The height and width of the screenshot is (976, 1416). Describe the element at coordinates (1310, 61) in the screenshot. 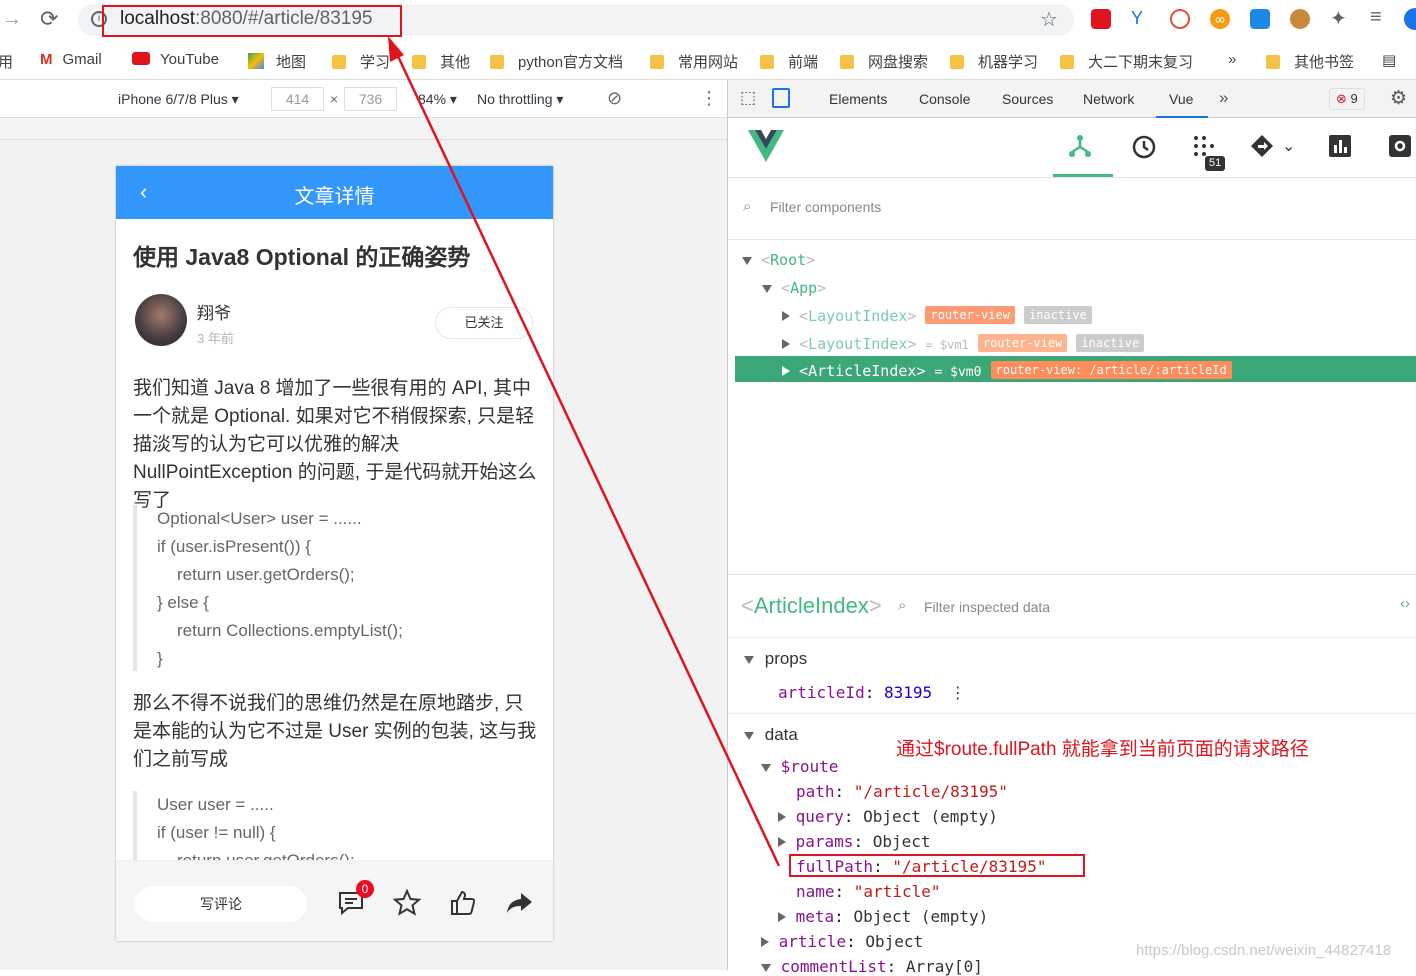

I see `bookmark-other-bookmarks: 其他书签` at that location.